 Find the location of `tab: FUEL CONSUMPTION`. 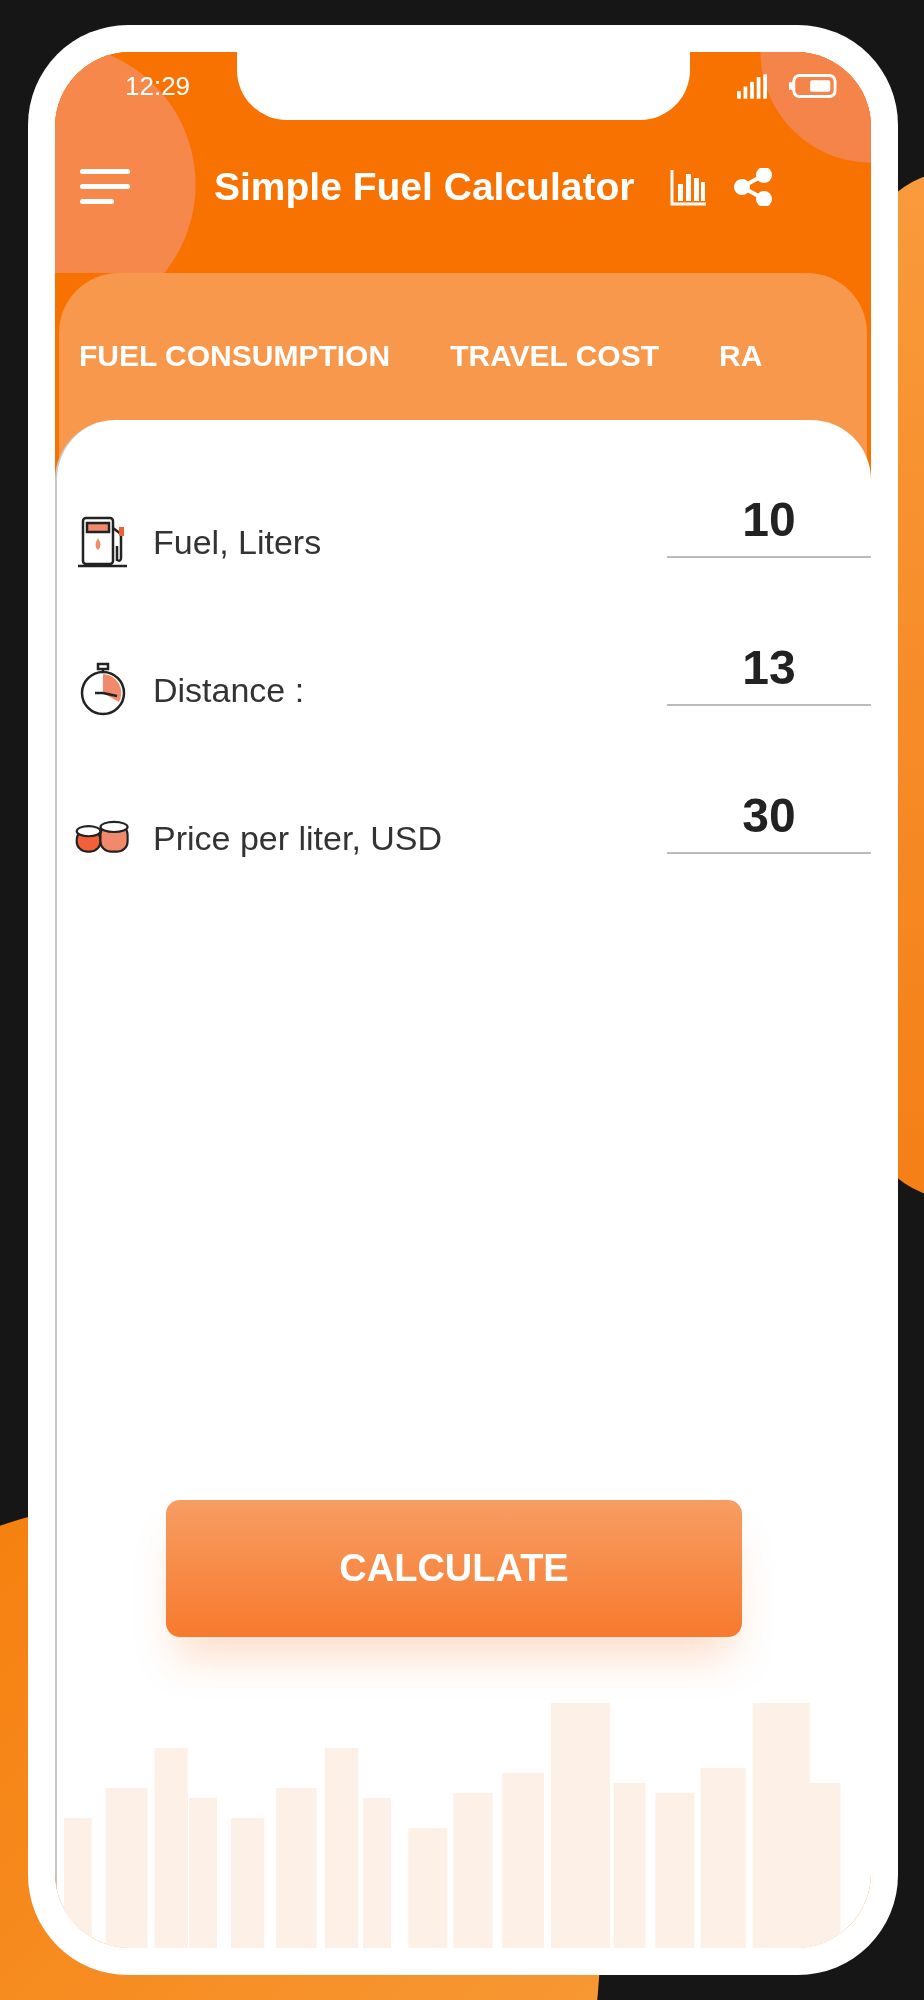

tab: FUEL CONSUMPTION is located at coordinates (235, 356).